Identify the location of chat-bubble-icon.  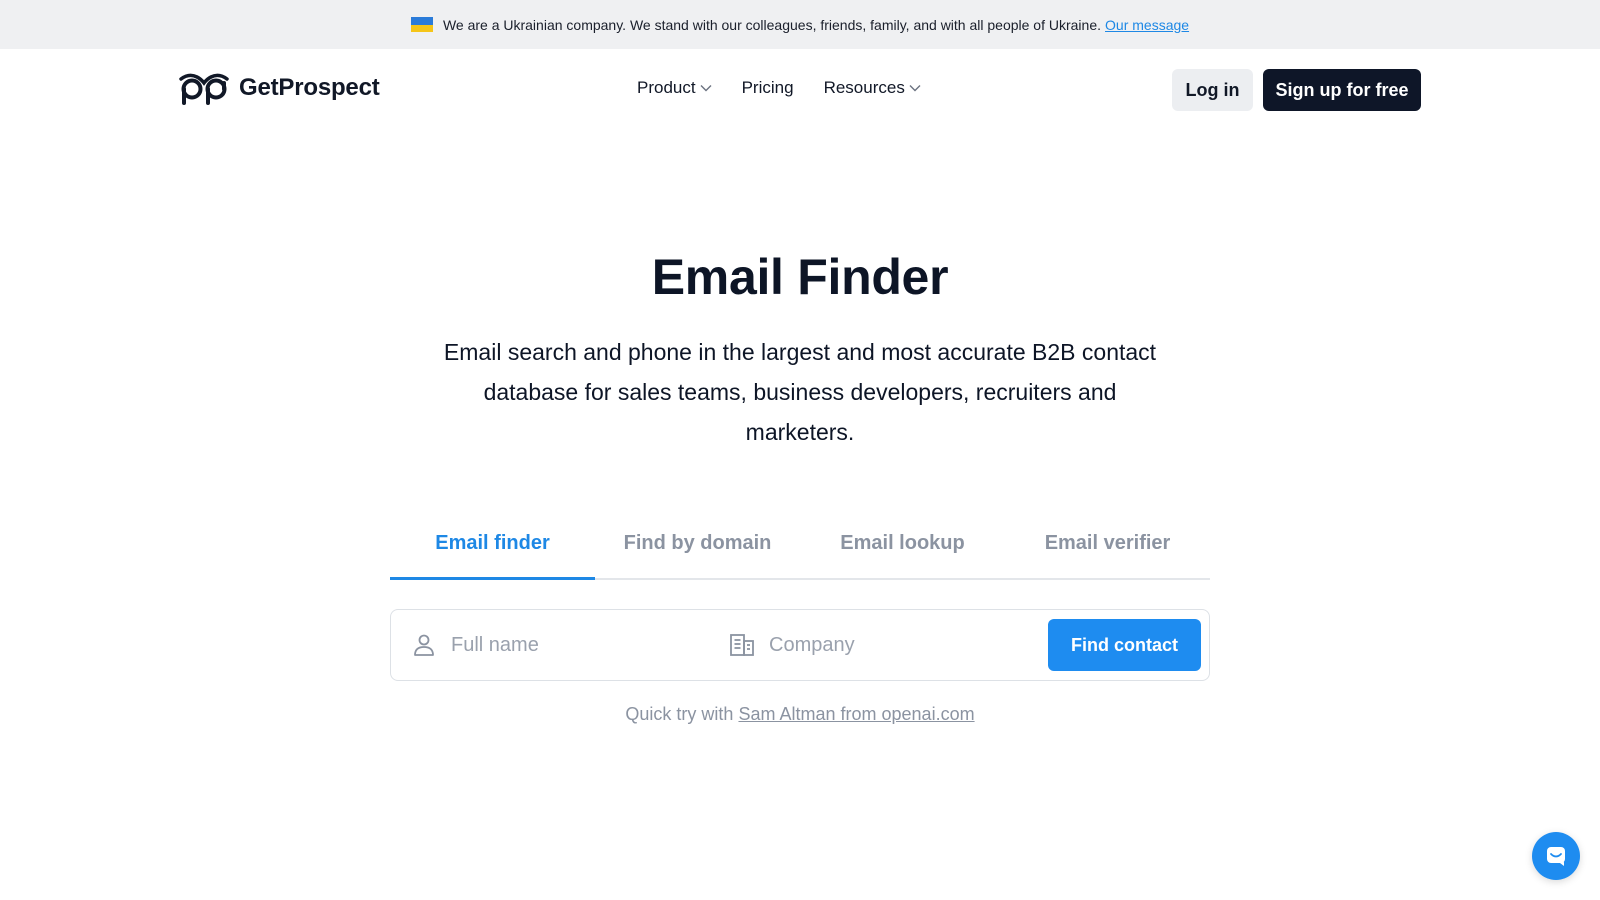
(1556, 856).